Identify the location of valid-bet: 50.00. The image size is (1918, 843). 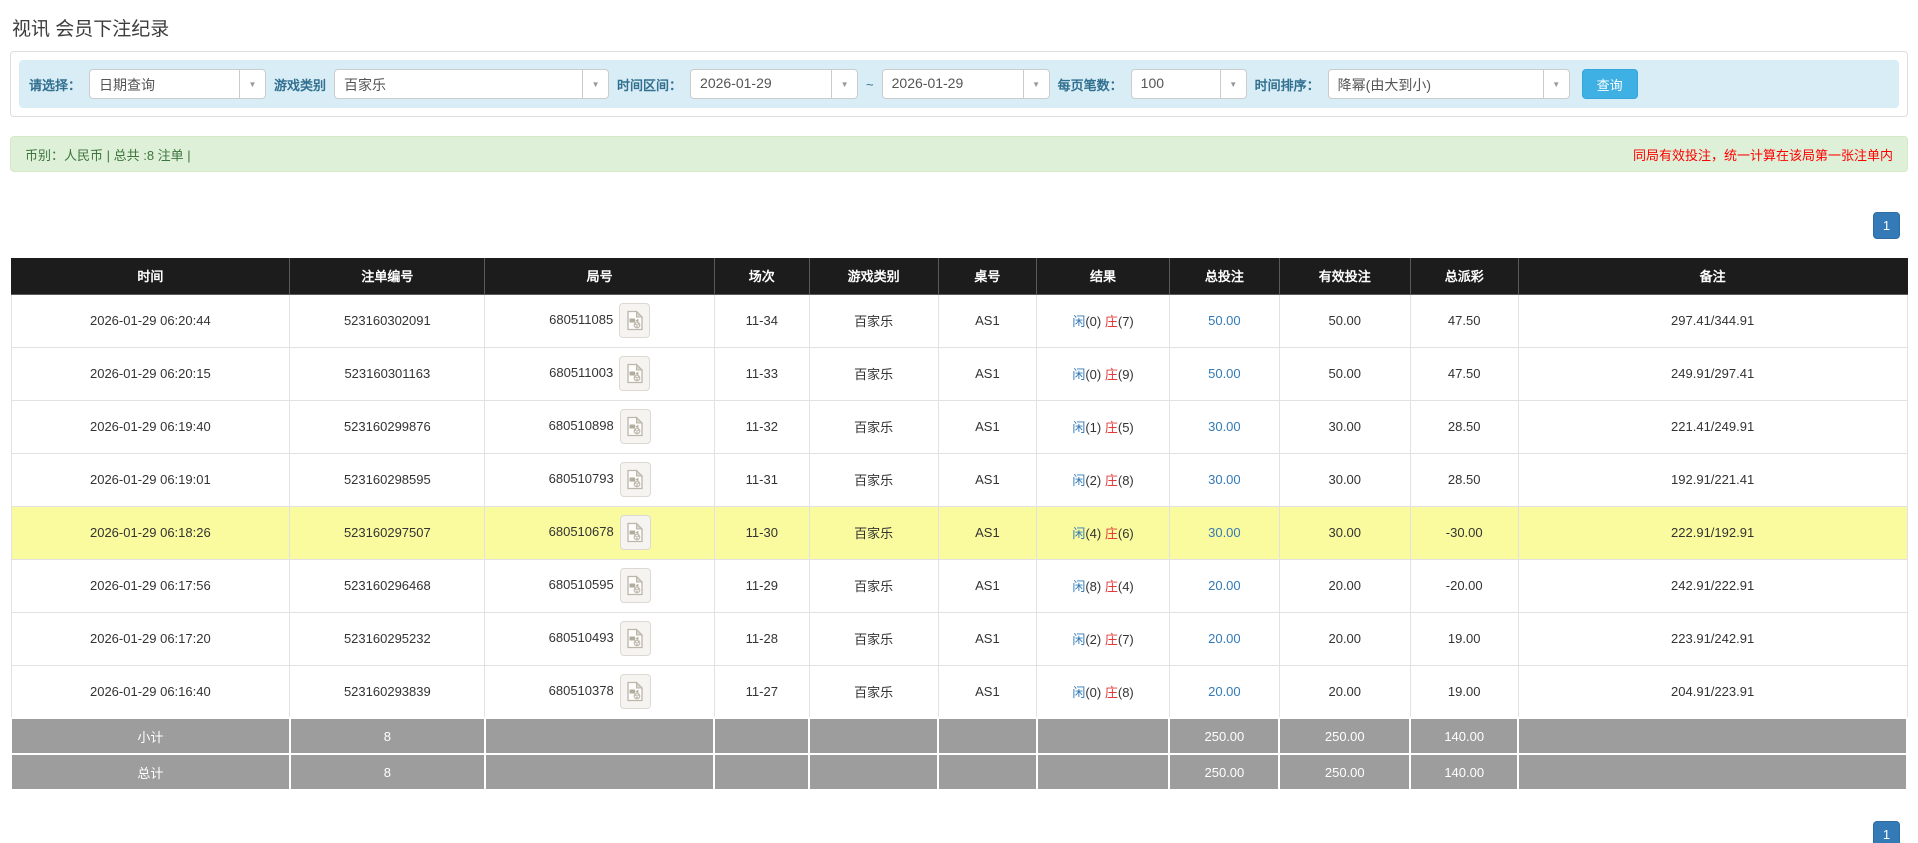
(1344, 320).